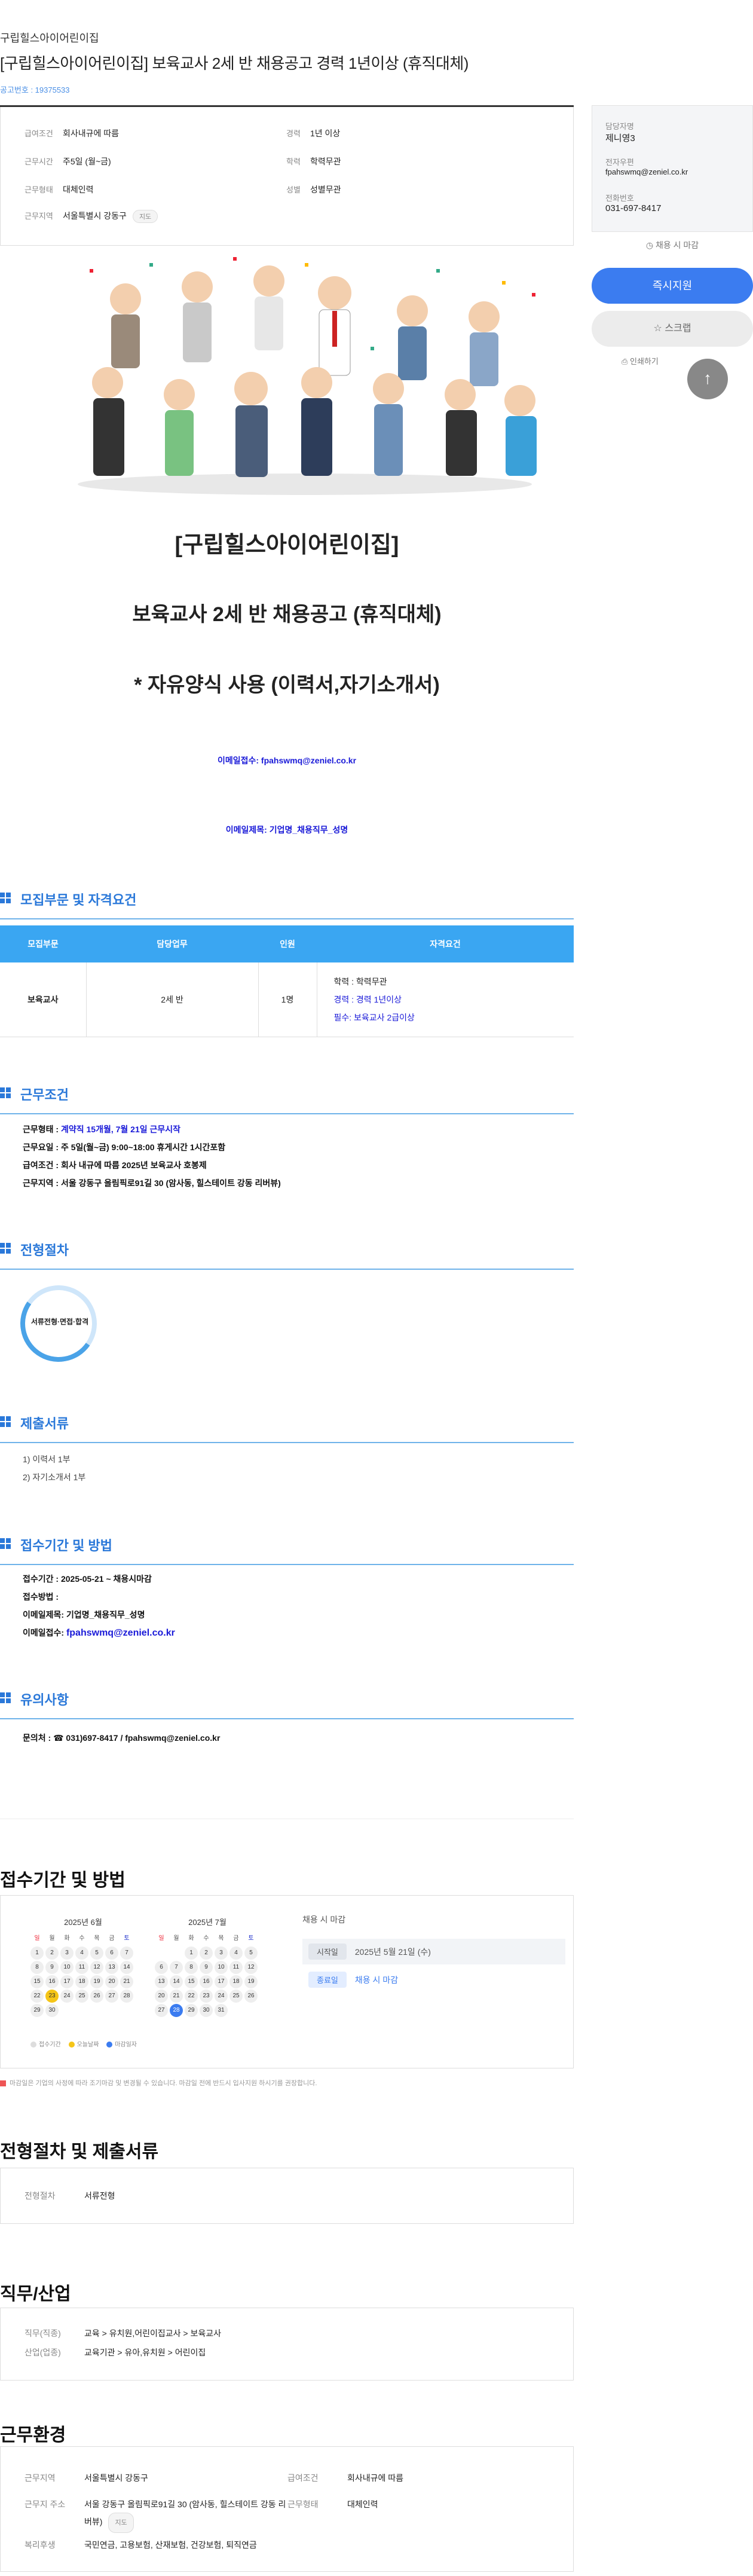 This screenshot has height=2576, width=753. Describe the element at coordinates (672, 329) in the screenshot. I see `scrap-button: ☆ 스크랩` at that location.